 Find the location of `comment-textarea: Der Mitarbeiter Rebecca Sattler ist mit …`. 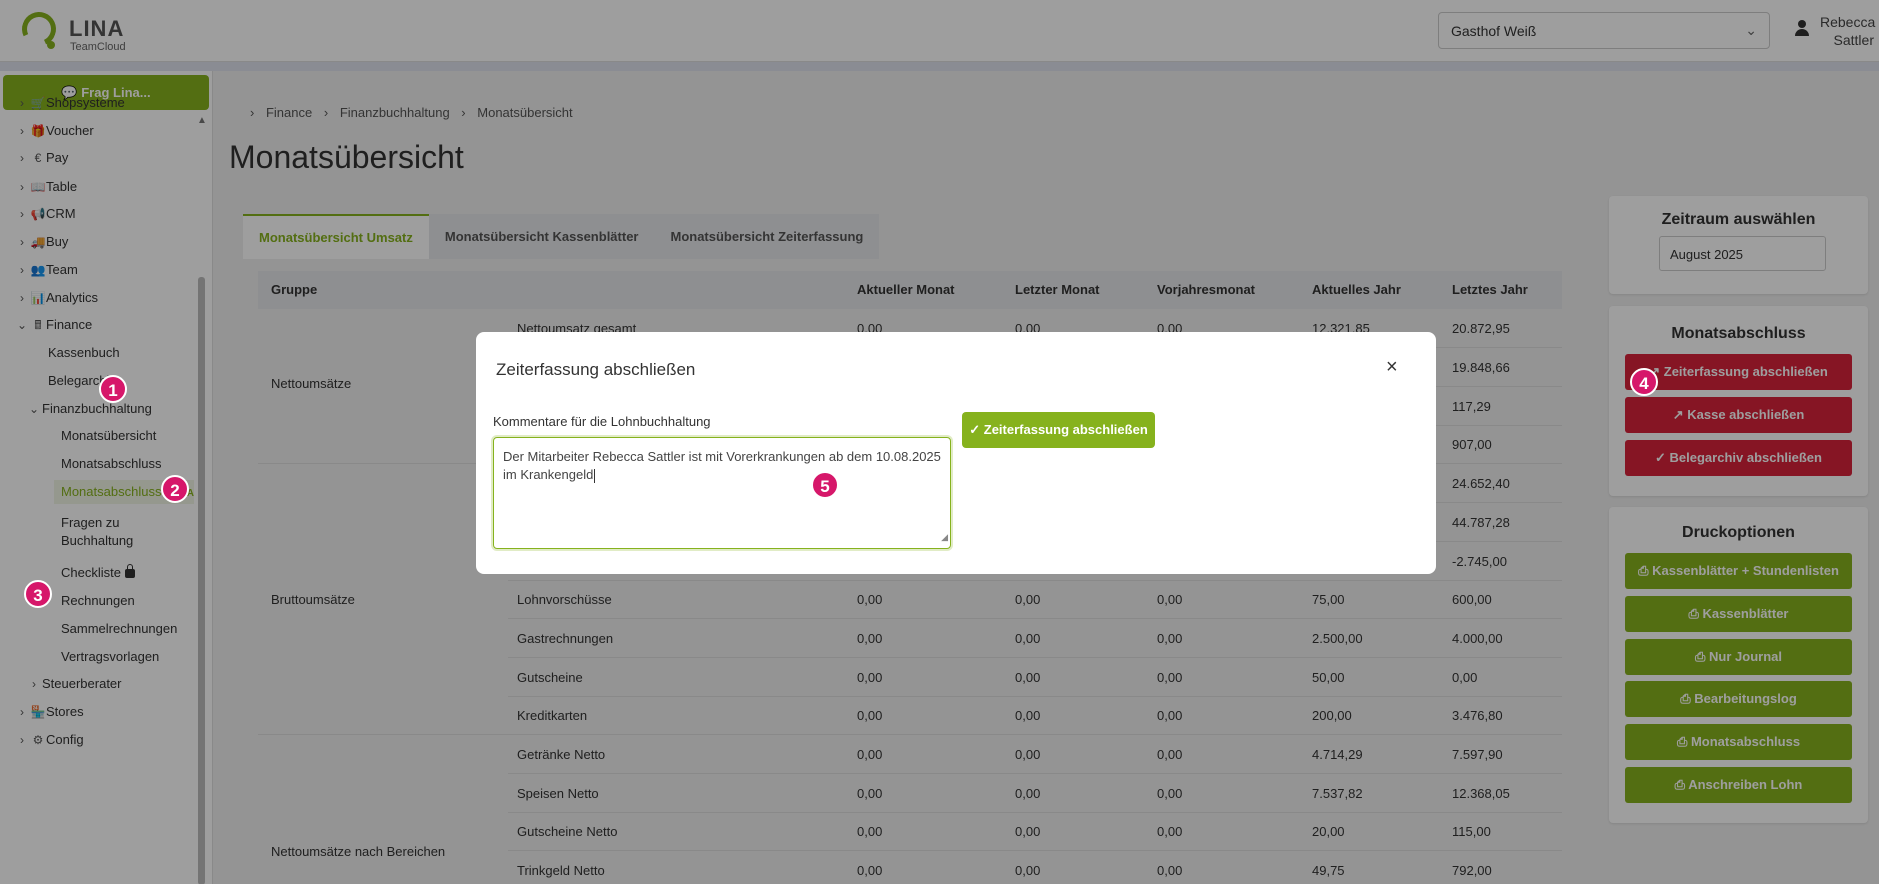

comment-textarea: Der Mitarbeiter Rebecca Sattler ist mit … is located at coordinates (722, 493).